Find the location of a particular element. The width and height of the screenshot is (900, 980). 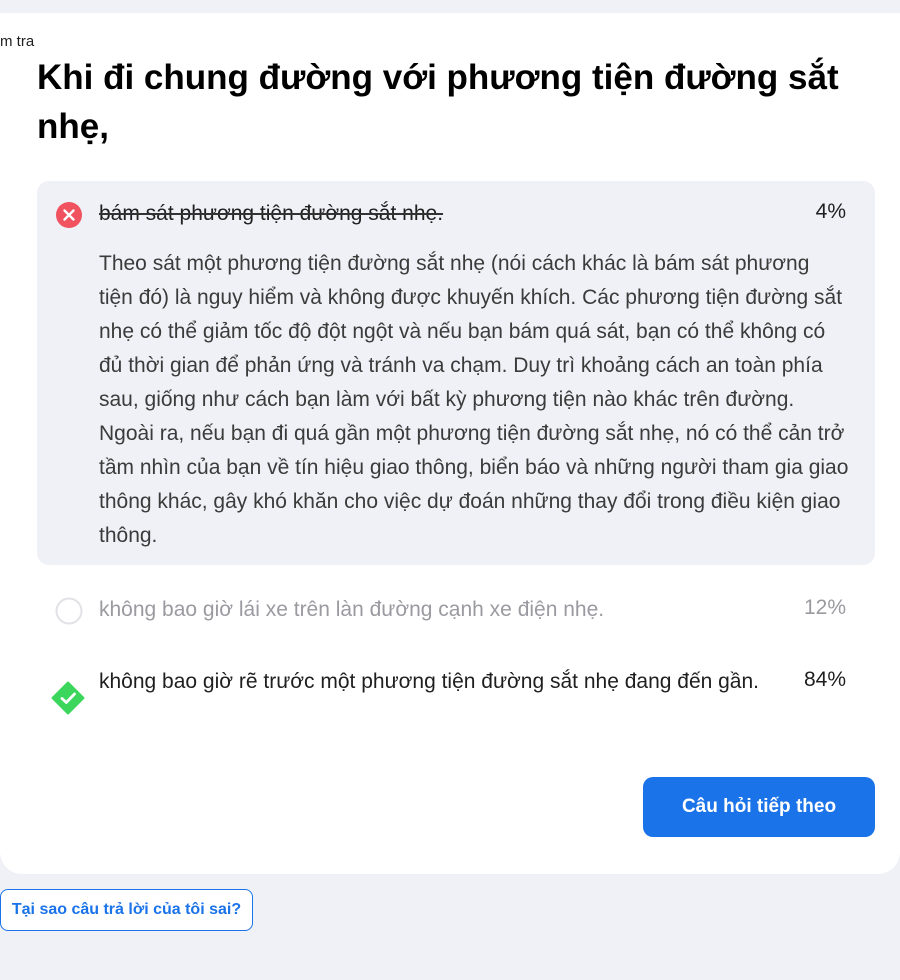

breadcrumb-label: m tra is located at coordinates (17, 41).